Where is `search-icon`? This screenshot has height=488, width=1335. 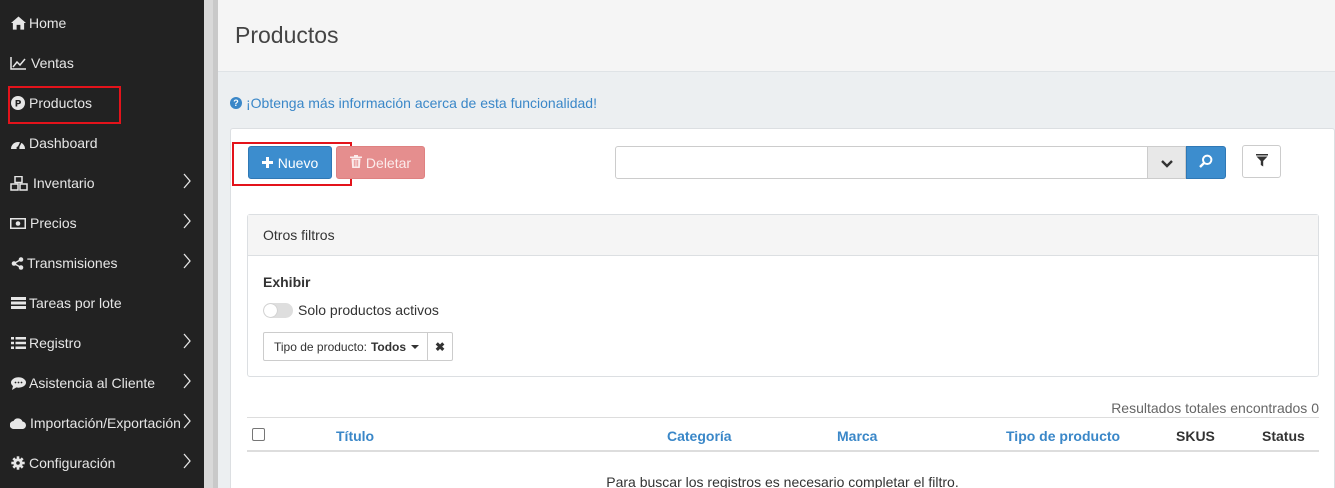
search-icon is located at coordinates (1206, 162).